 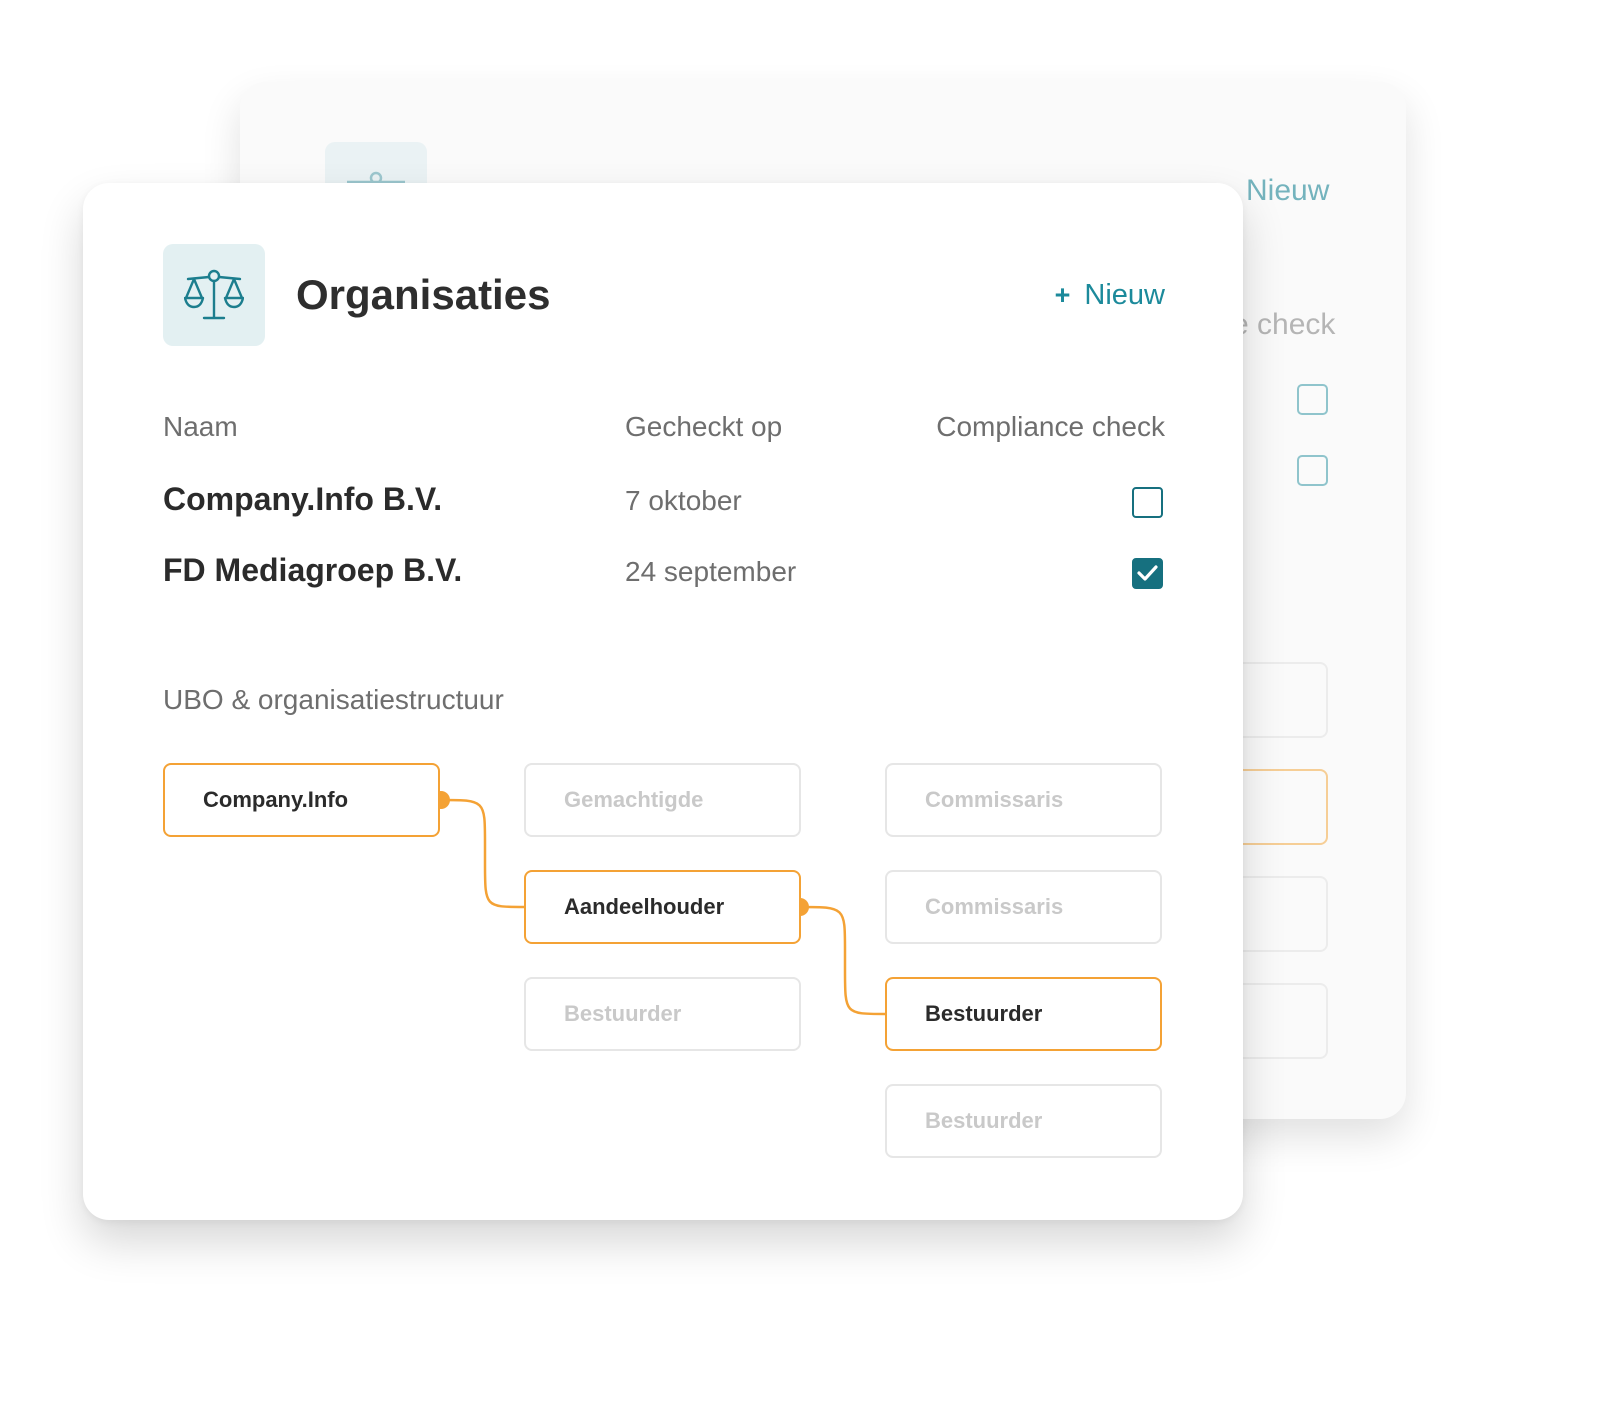 What do you see at coordinates (1284, 324) in the screenshot?
I see `background-column-header: e check` at bounding box center [1284, 324].